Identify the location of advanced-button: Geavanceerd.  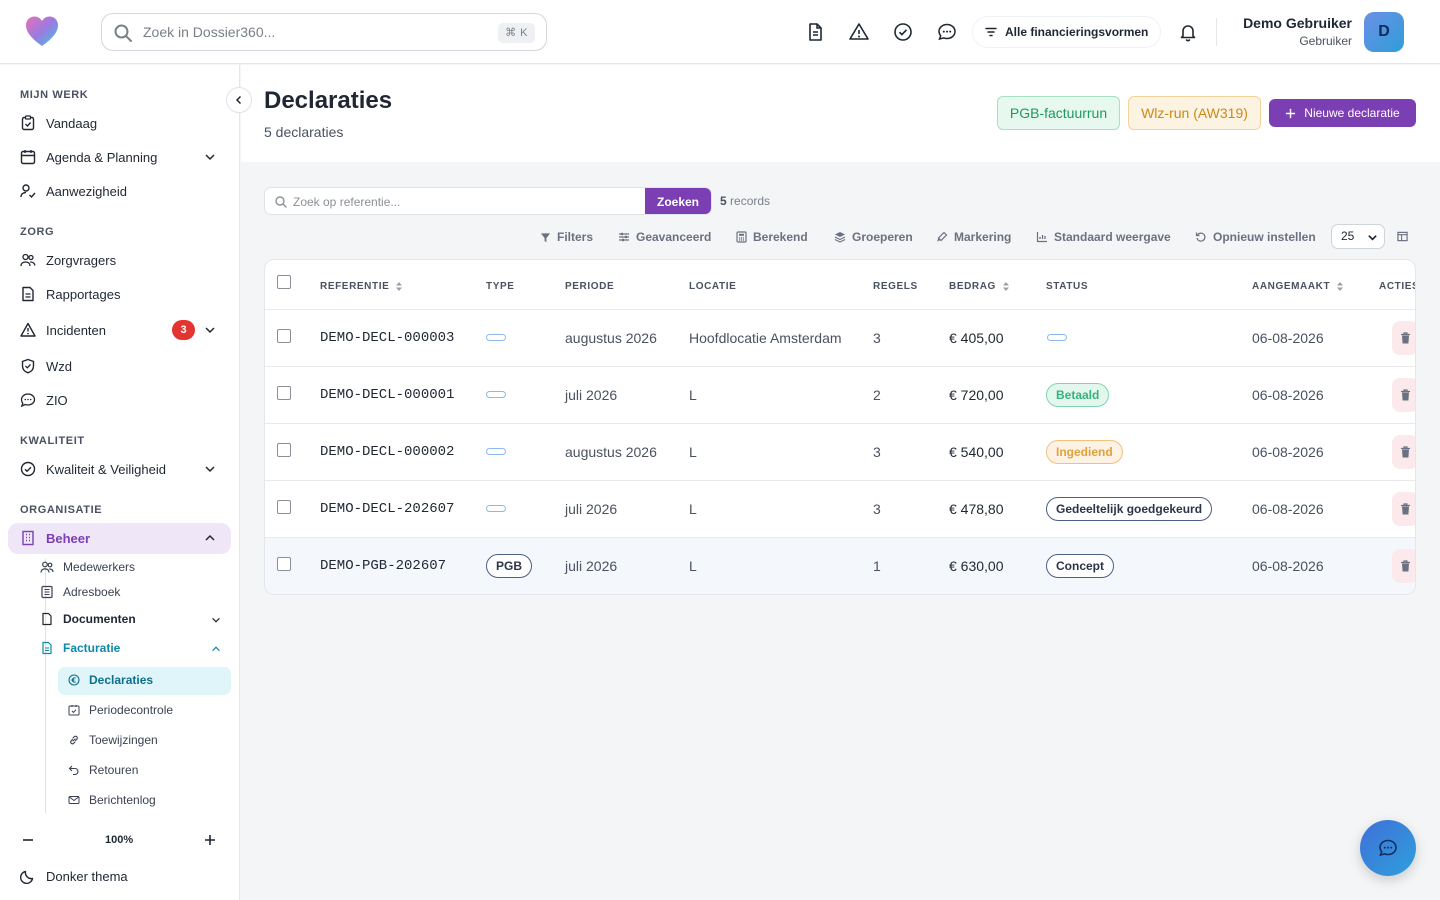
(664, 237).